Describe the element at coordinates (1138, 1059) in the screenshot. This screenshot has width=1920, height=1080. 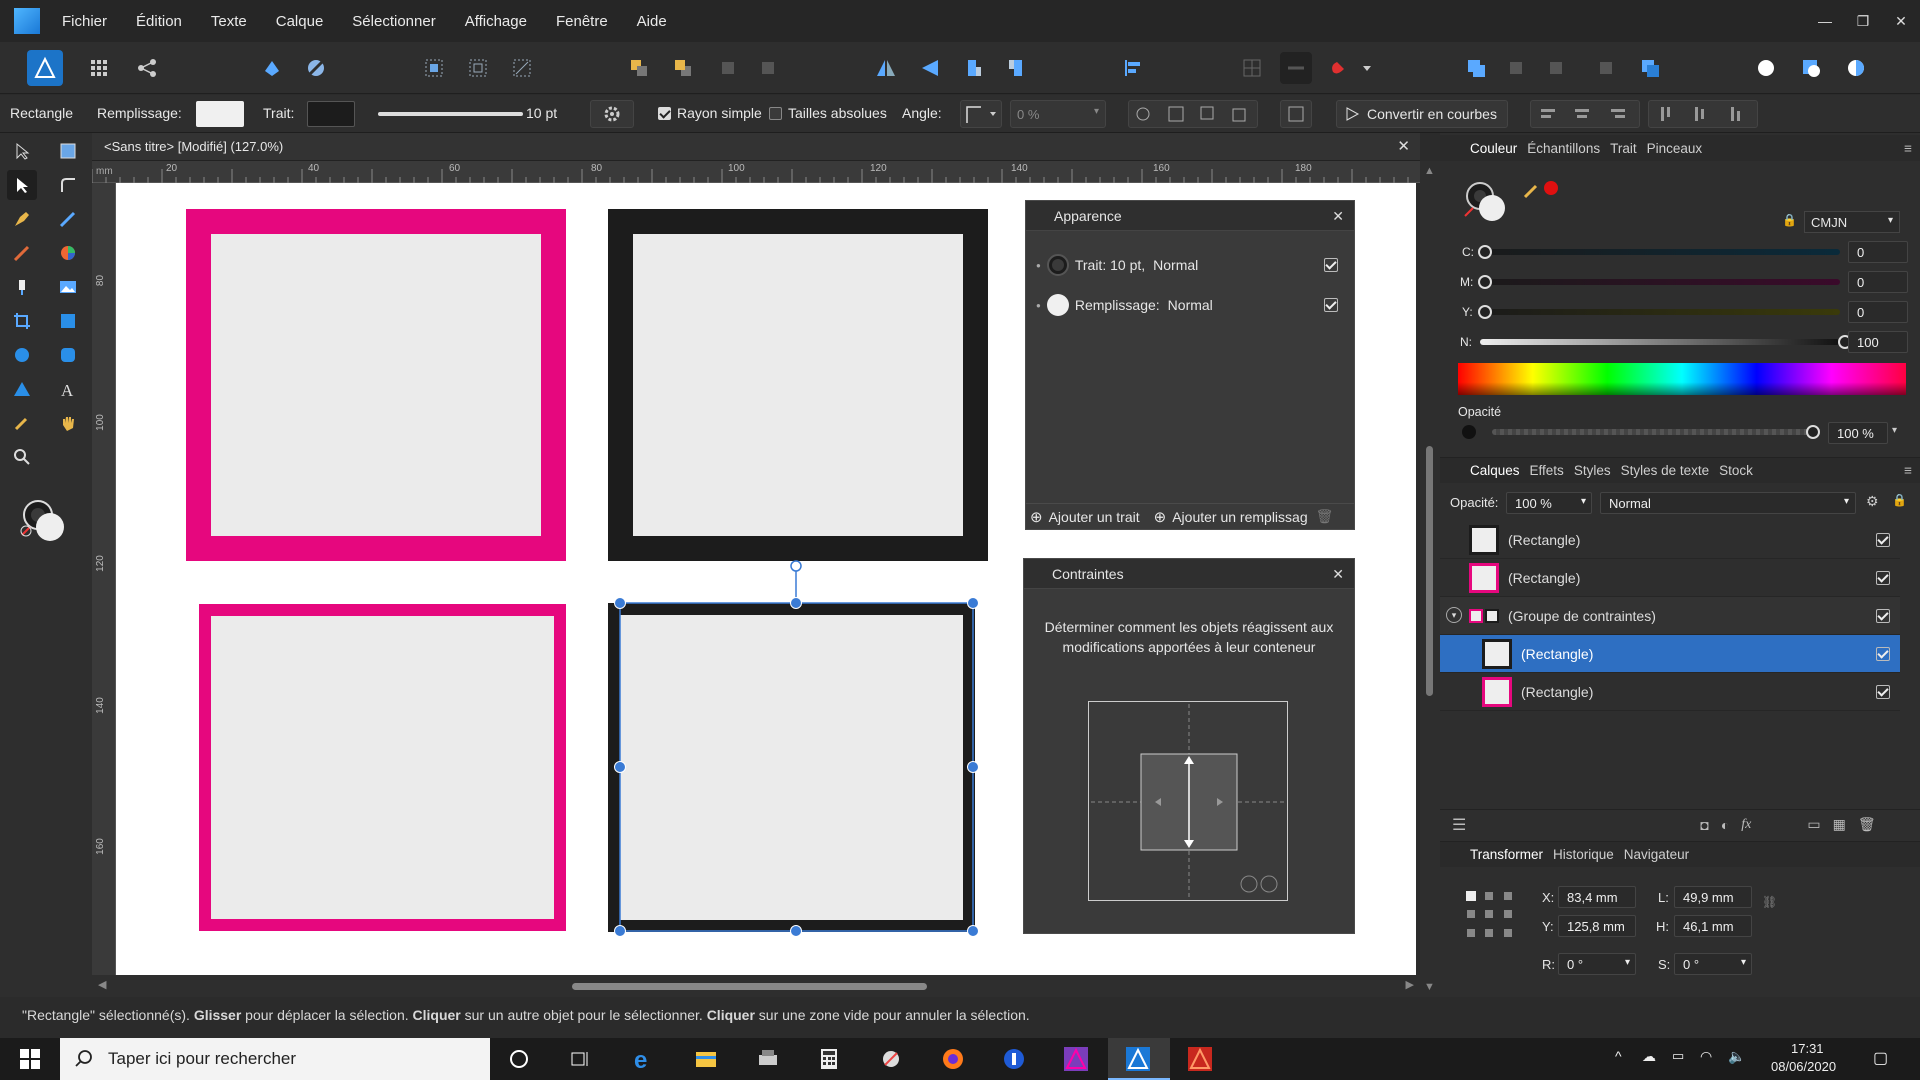
I see `affinity-designer-button` at that location.